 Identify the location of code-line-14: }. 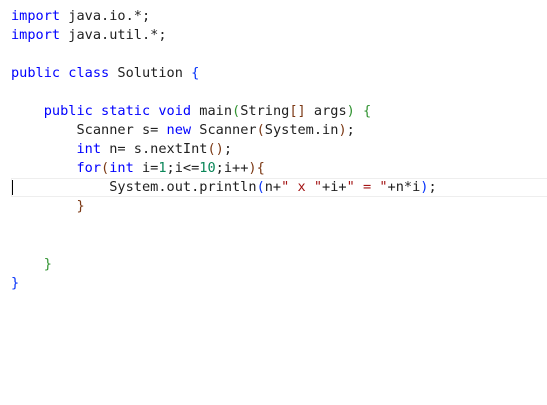
(31, 264).